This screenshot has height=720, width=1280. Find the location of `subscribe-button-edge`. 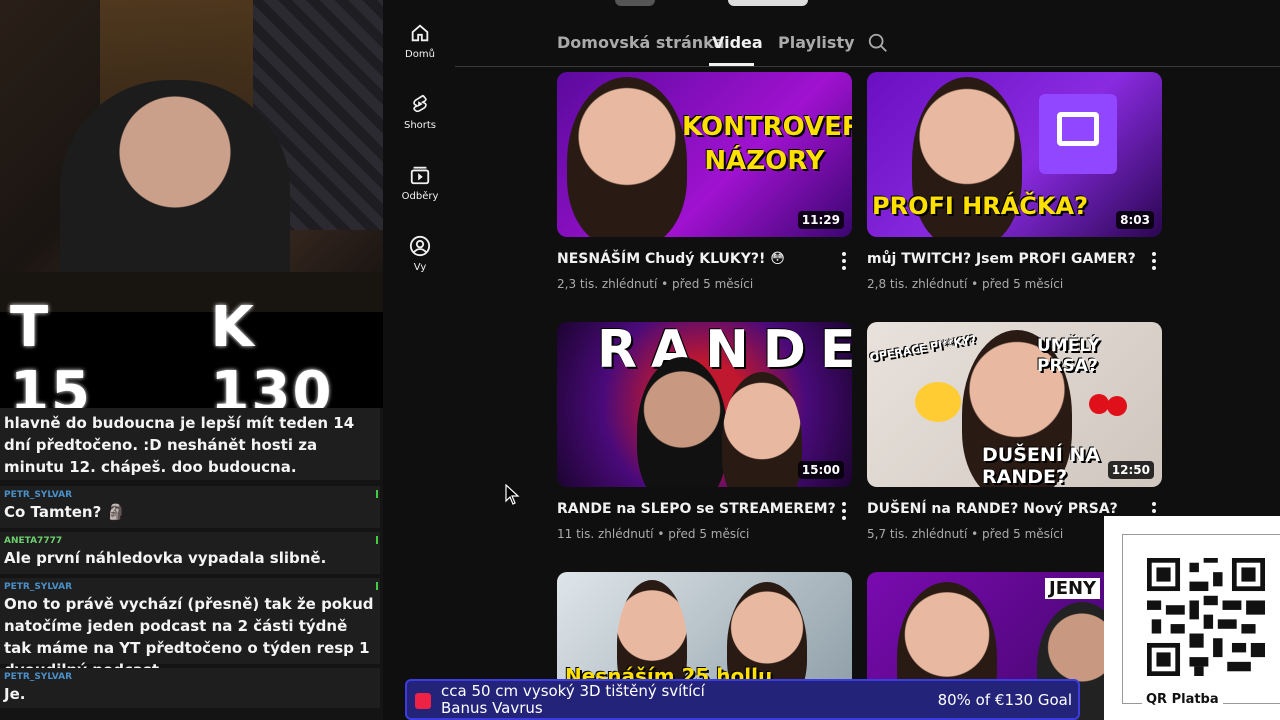

subscribe-button-edge is located at coordinates (768, 3).